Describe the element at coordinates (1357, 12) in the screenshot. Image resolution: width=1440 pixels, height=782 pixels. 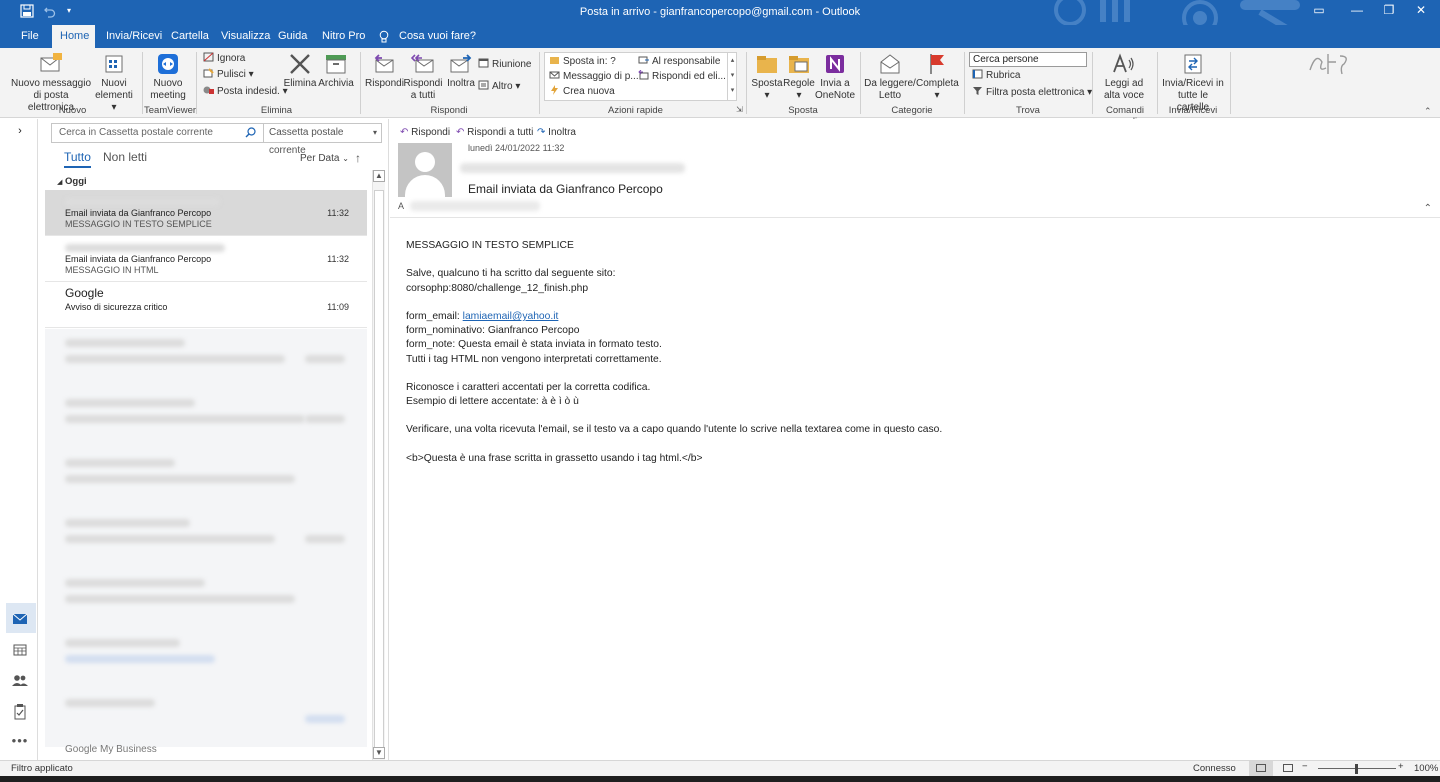
I see `minimize-button: —` at that location.